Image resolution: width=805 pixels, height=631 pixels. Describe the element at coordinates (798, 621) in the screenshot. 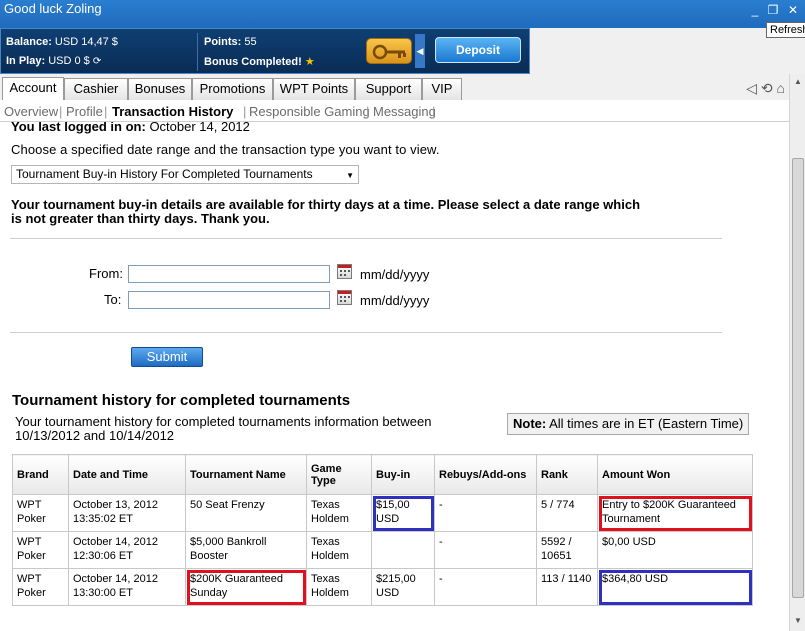

I see `scroll-down-icon: ▼` at that location.